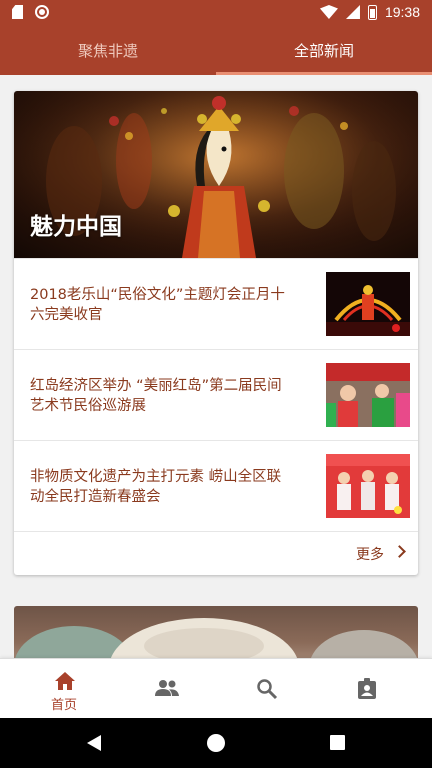 The height and width of the screenshot is (768, 432). I want to click on news-title: 2018老乐山“民俗文化”主题灯会正月十六完美收官, so click(157, 305).